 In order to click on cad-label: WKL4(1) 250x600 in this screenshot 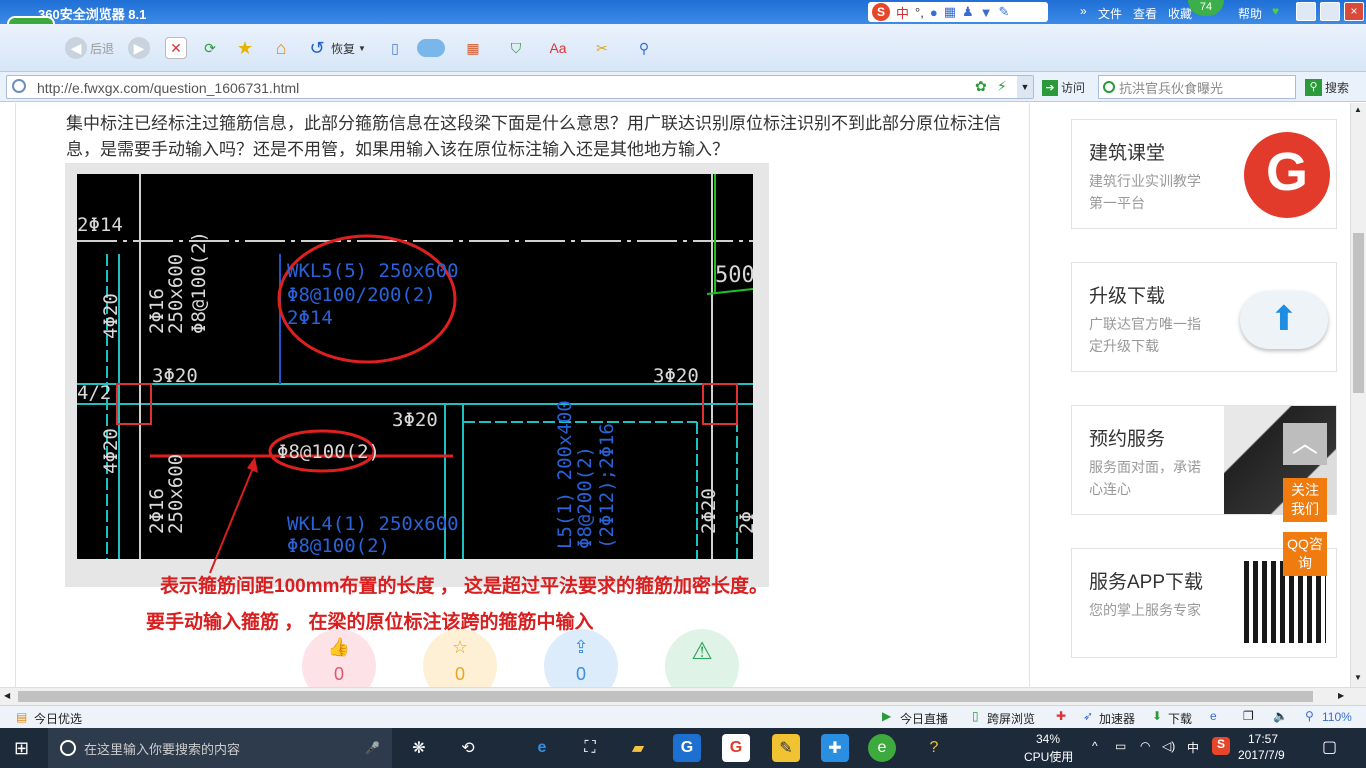, I will do `click(373, 524)`.